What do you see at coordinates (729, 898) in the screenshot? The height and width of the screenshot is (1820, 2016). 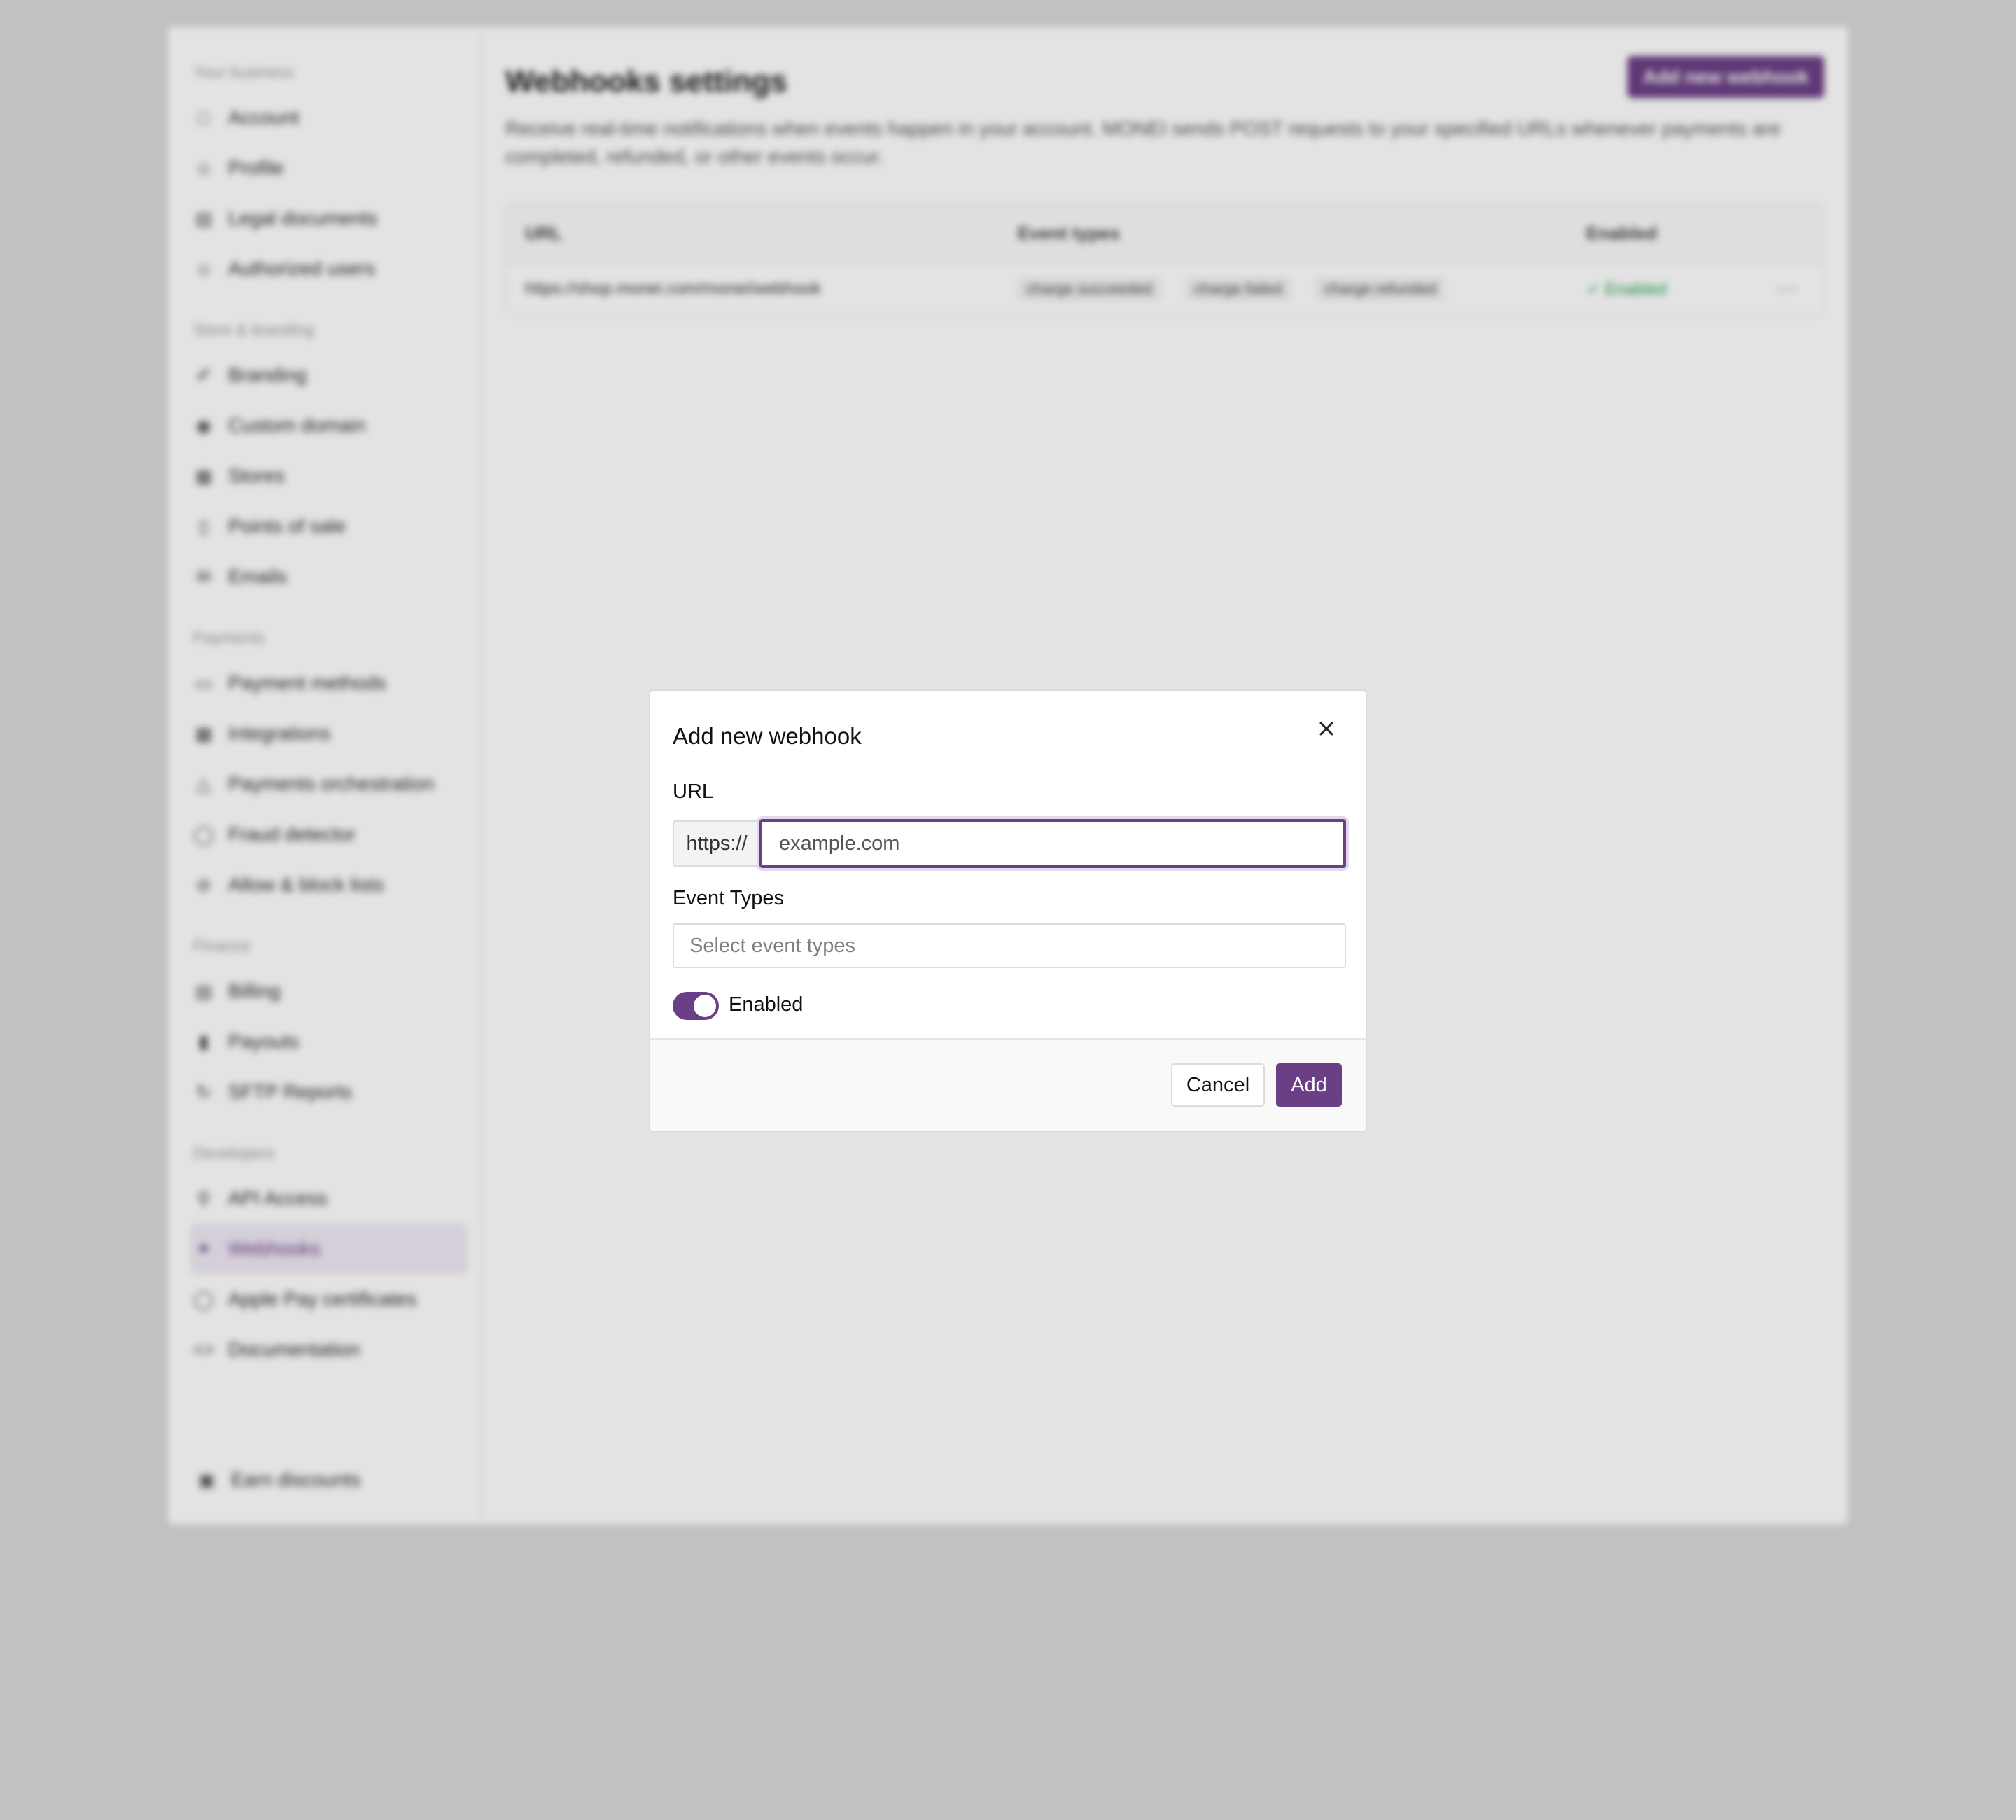 I see `event-types-label: Event Types` at bounding box center [729, 898].